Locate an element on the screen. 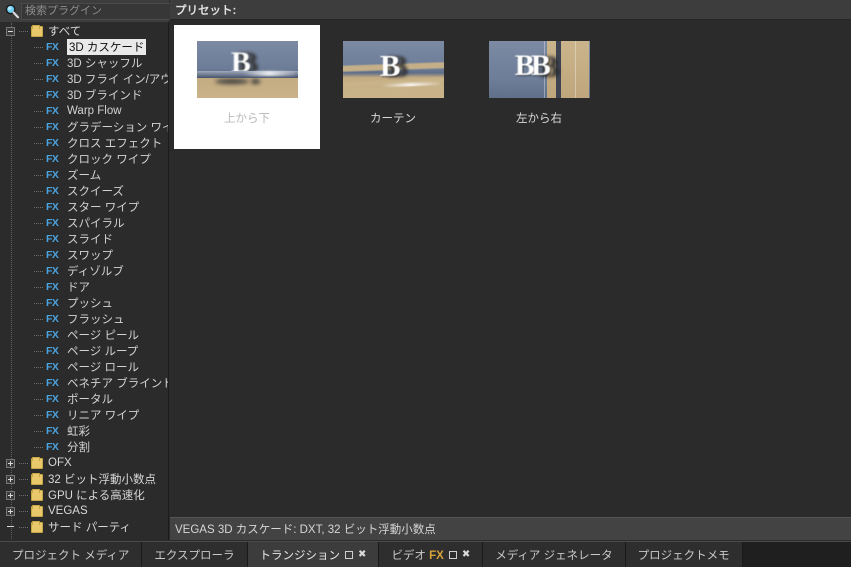 The height and width of the screenshot is (567, 851). tree-item-label: ズーム is located at coordinates (84, 176).